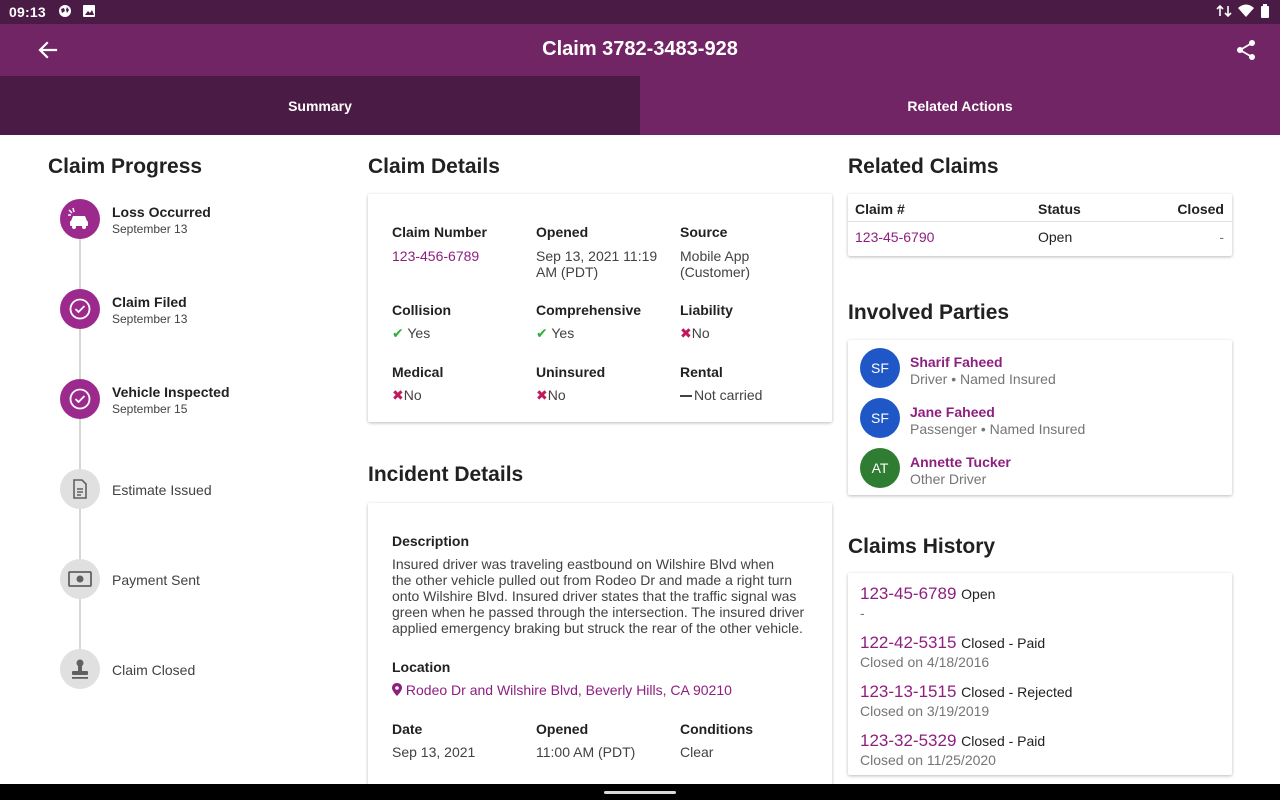  I want to click on stamp-icon, so click(80, 669).